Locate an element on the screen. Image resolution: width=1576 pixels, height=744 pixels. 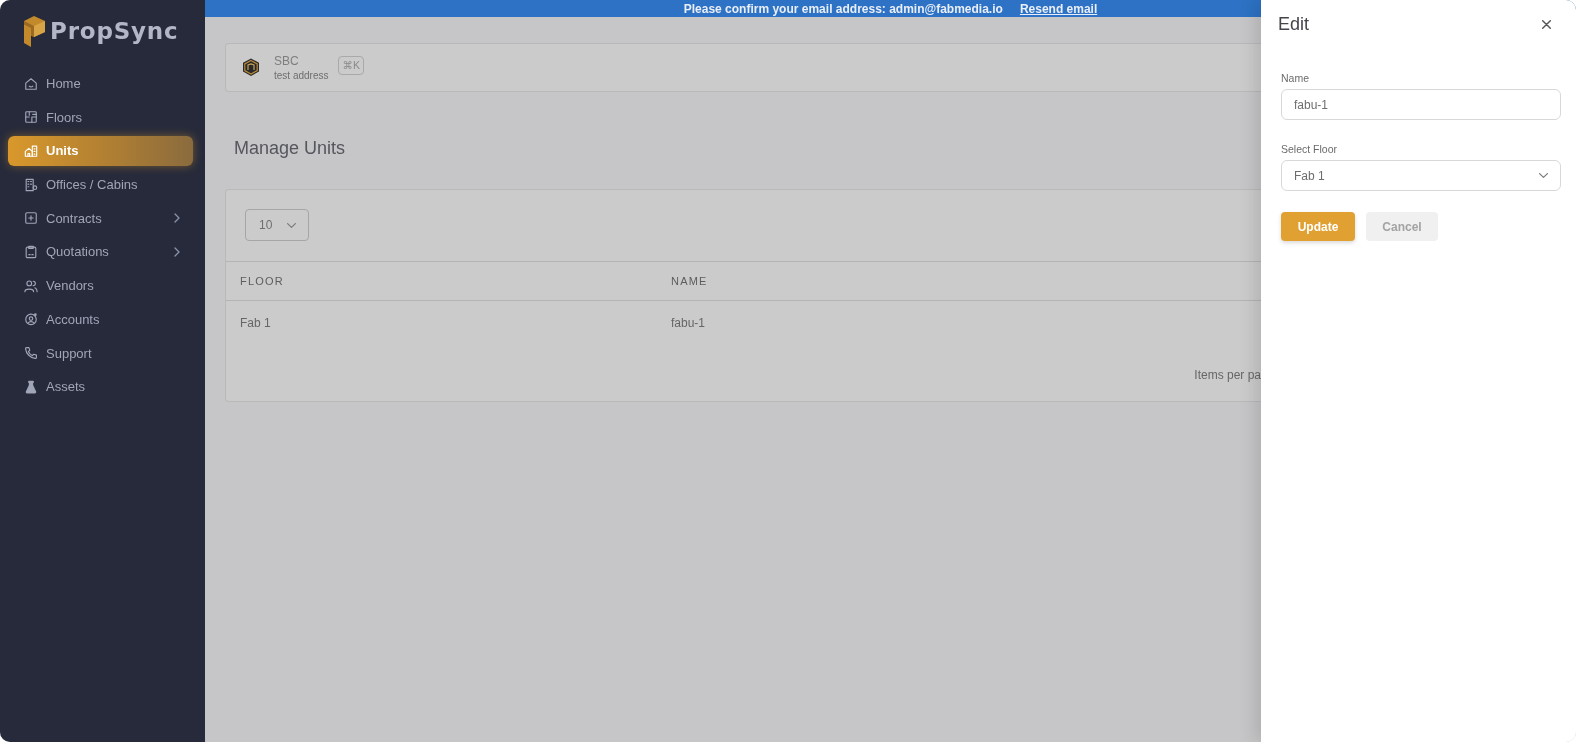
table-cell-text: fabu-1 is located at coordinates (689, 323).